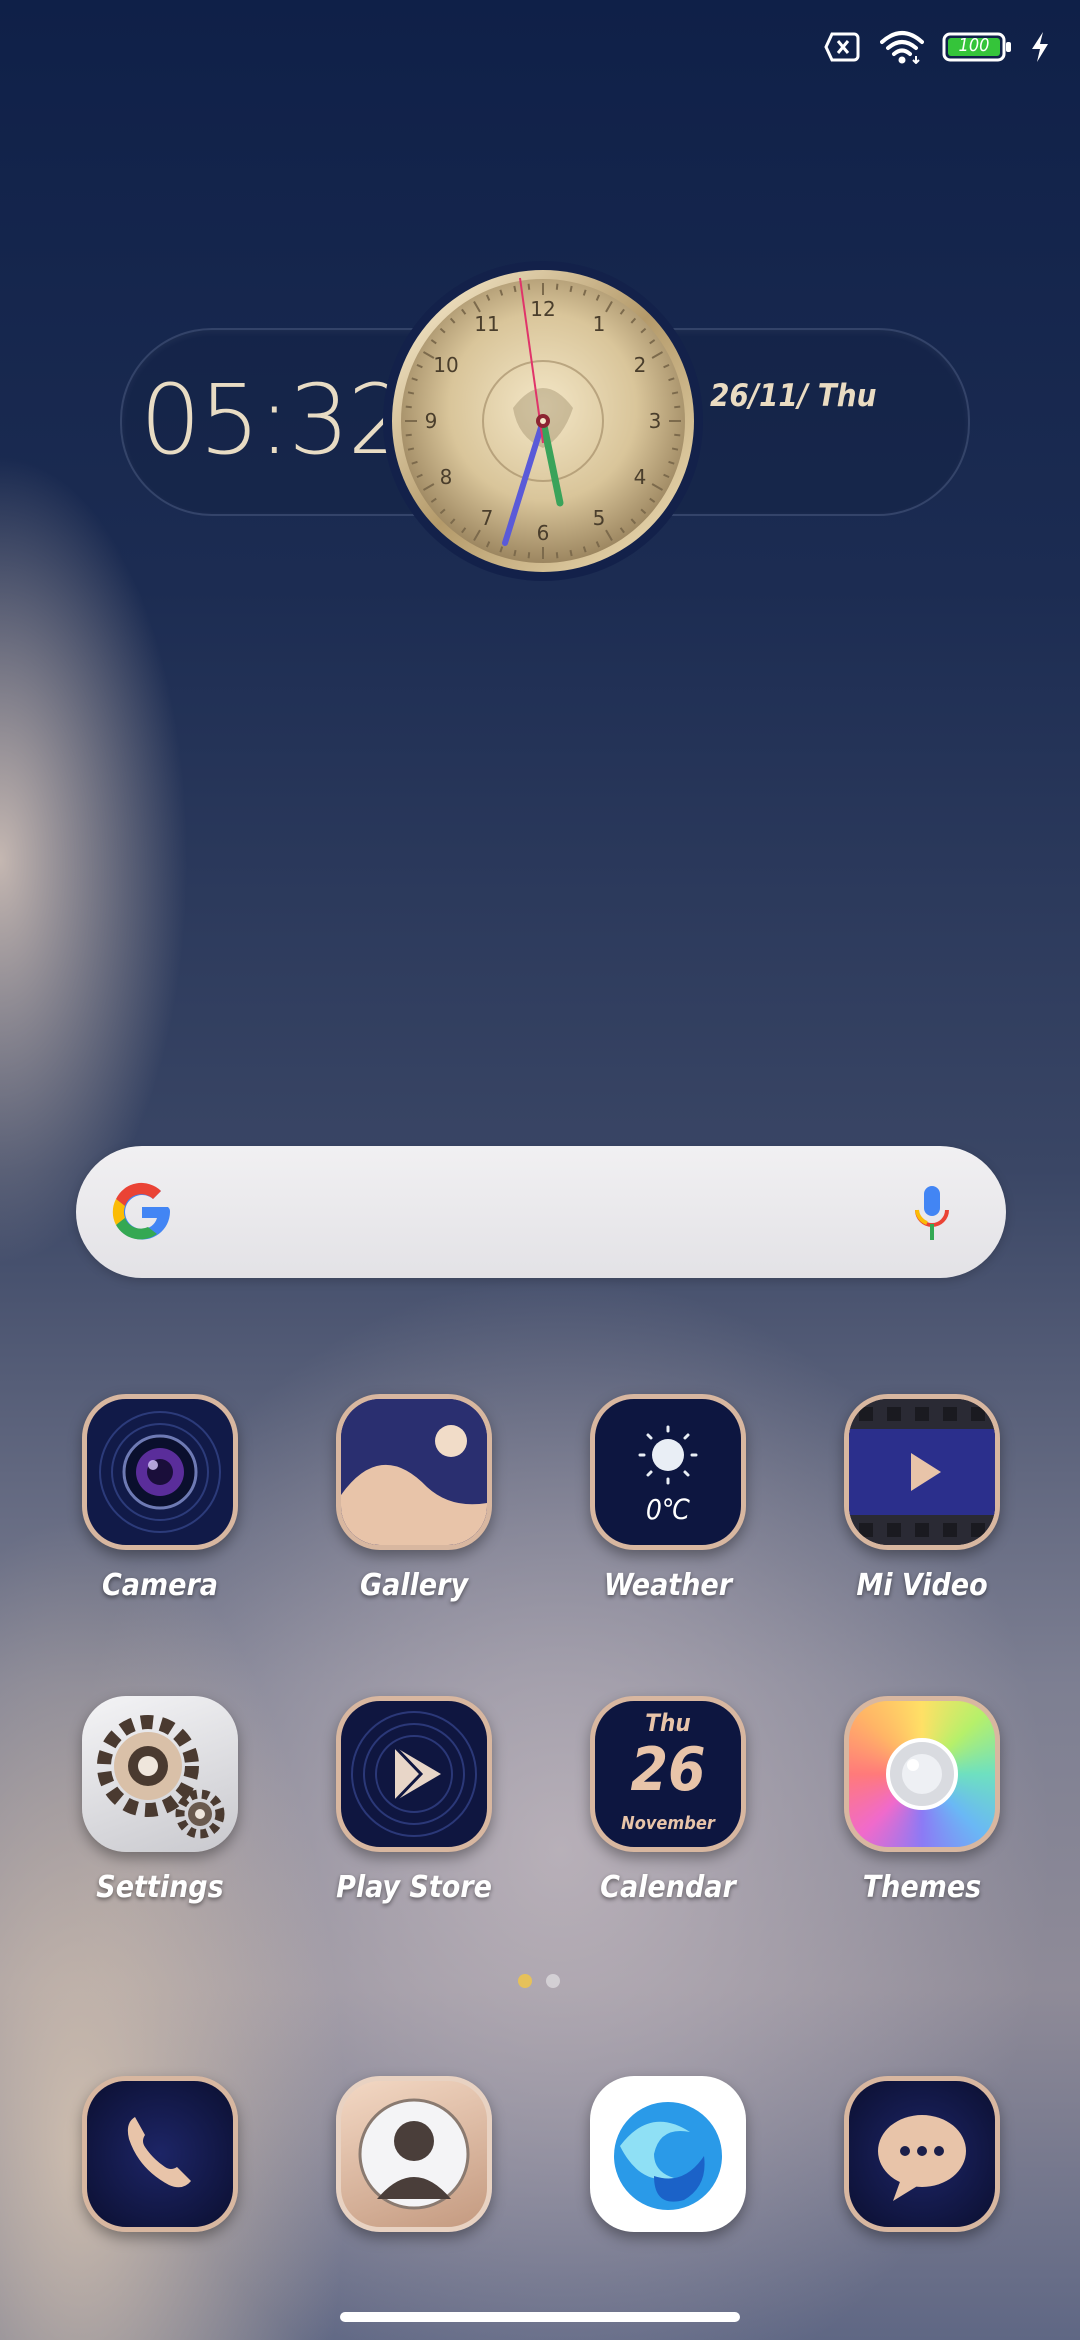 This screenshot has width=1080, height=2340. Describe the element at coordinates (922, 1887) in the screenshot. I see `app-label: Themes` at that location.